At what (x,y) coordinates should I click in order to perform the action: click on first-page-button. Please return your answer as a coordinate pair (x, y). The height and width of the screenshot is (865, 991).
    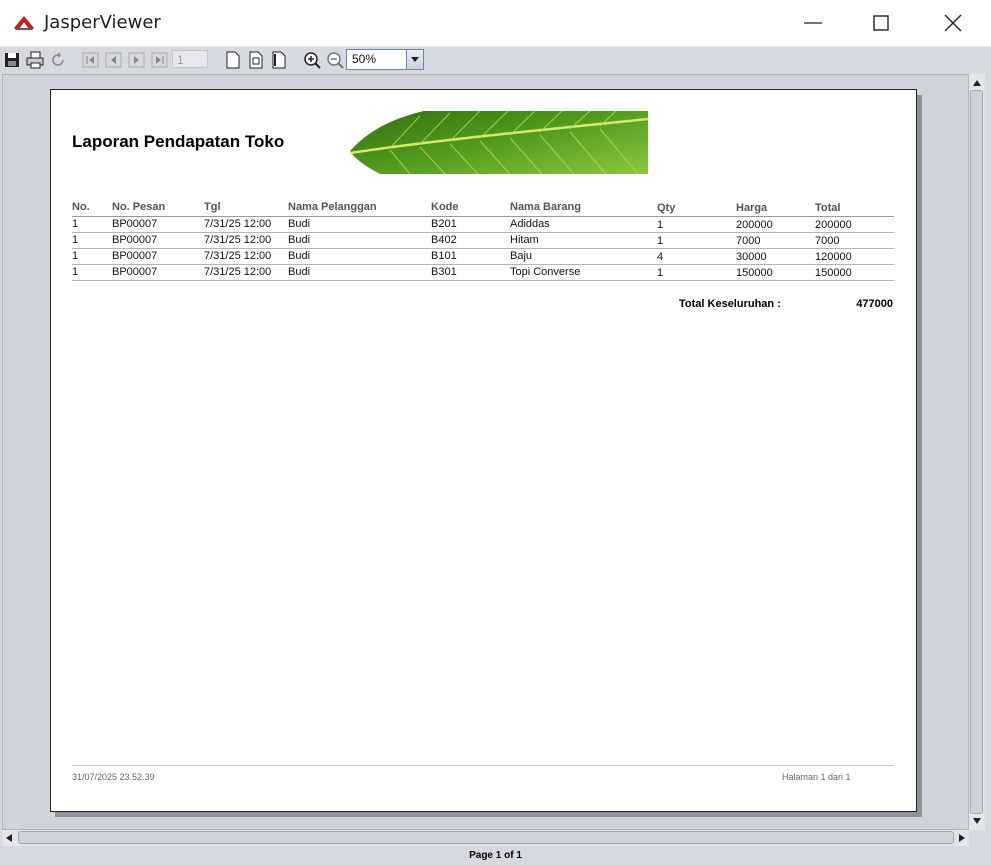
    Looking at the image, I should click on (91, 60).